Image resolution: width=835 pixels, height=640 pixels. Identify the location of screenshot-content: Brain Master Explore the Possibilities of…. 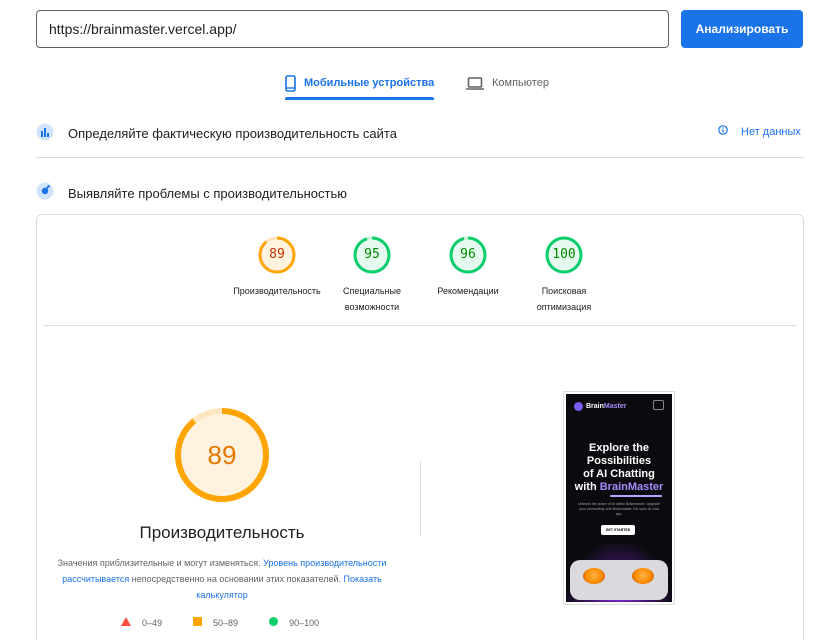
(619, 498).